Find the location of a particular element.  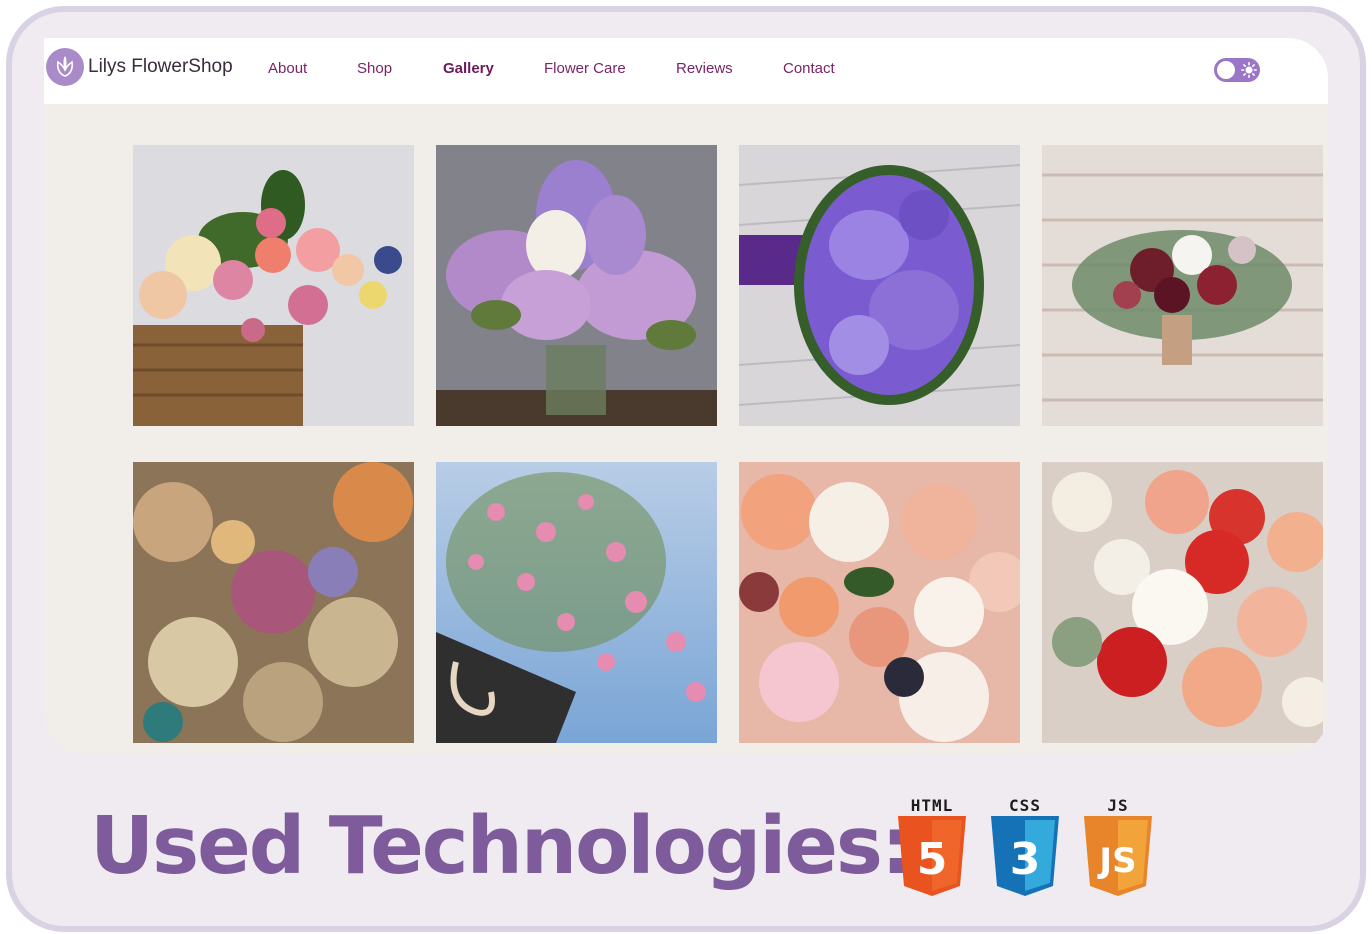

nav-flower-care: Flower Care is located at coordinates (585, 68).